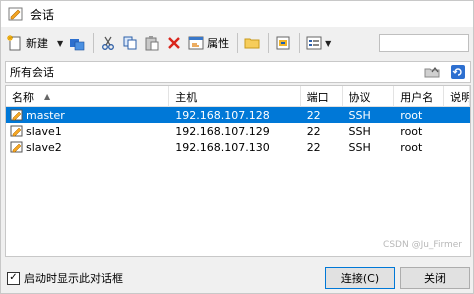 This screenshot has height=294, width=474. Describe the element at coordinates (237, 14) in the screenshot. I see `title-bar: 会话` at that location.